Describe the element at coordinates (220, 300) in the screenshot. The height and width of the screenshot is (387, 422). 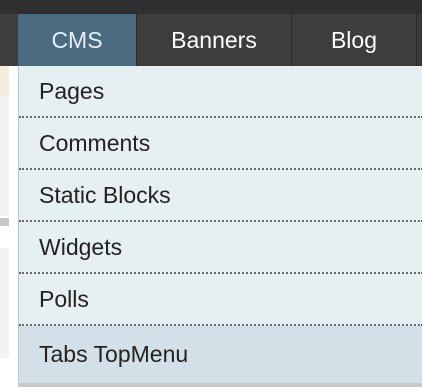
I see `menu-item-polls: Polls` at that location.